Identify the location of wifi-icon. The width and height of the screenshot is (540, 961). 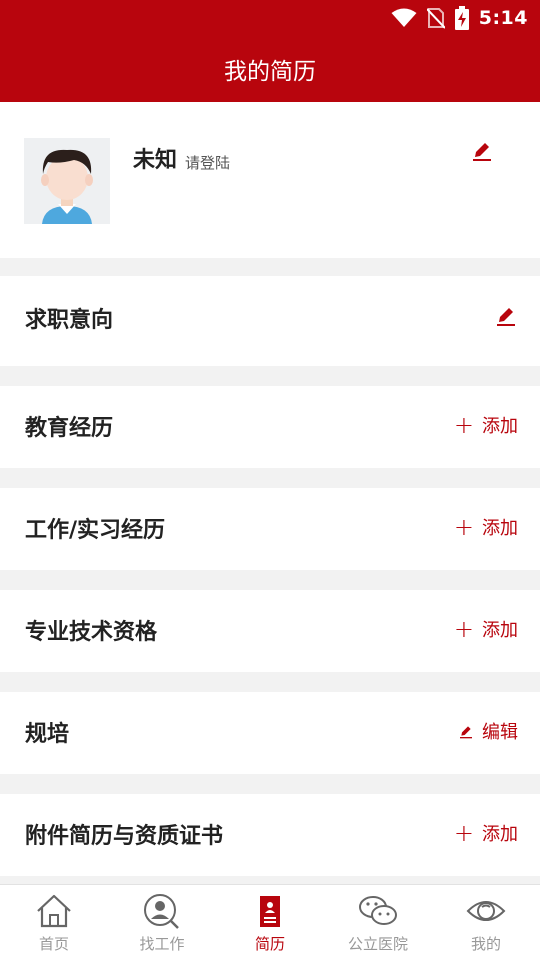
(404, 17).